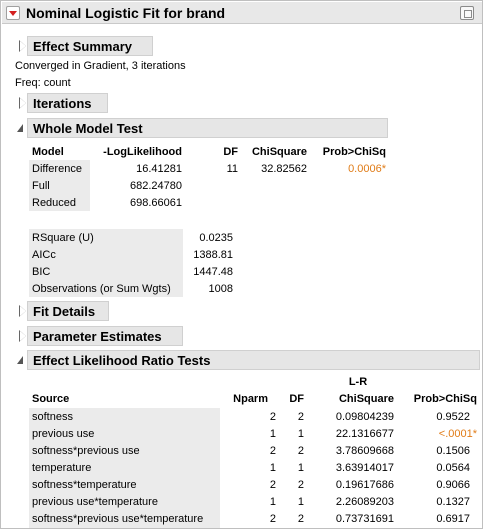 Image resolution: width=483 pixels, height=529 pixels. I want to click on outline-effect-lr-tests: Effect Likelihood Ratio Tests, so click(253, 360).